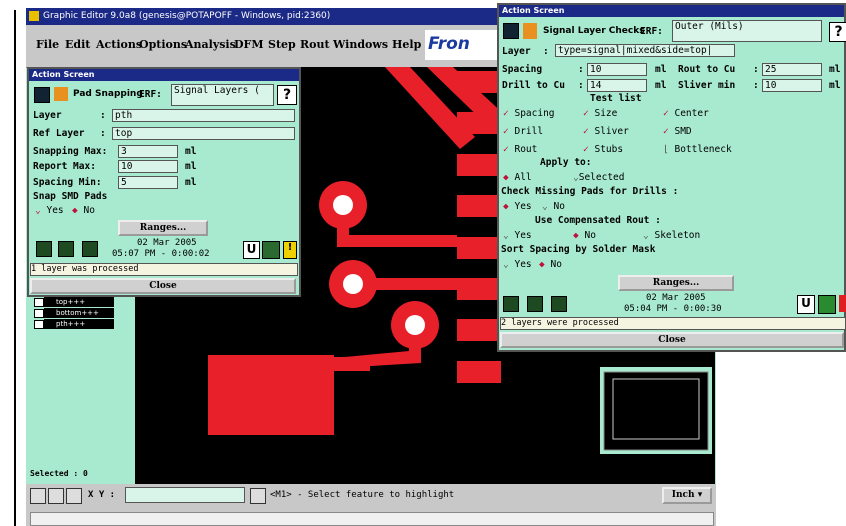  What do you see at coordinates (661, 85) in the screenshot?
I see `drill-cu-unit: ml` at bounding box center [661, 85].